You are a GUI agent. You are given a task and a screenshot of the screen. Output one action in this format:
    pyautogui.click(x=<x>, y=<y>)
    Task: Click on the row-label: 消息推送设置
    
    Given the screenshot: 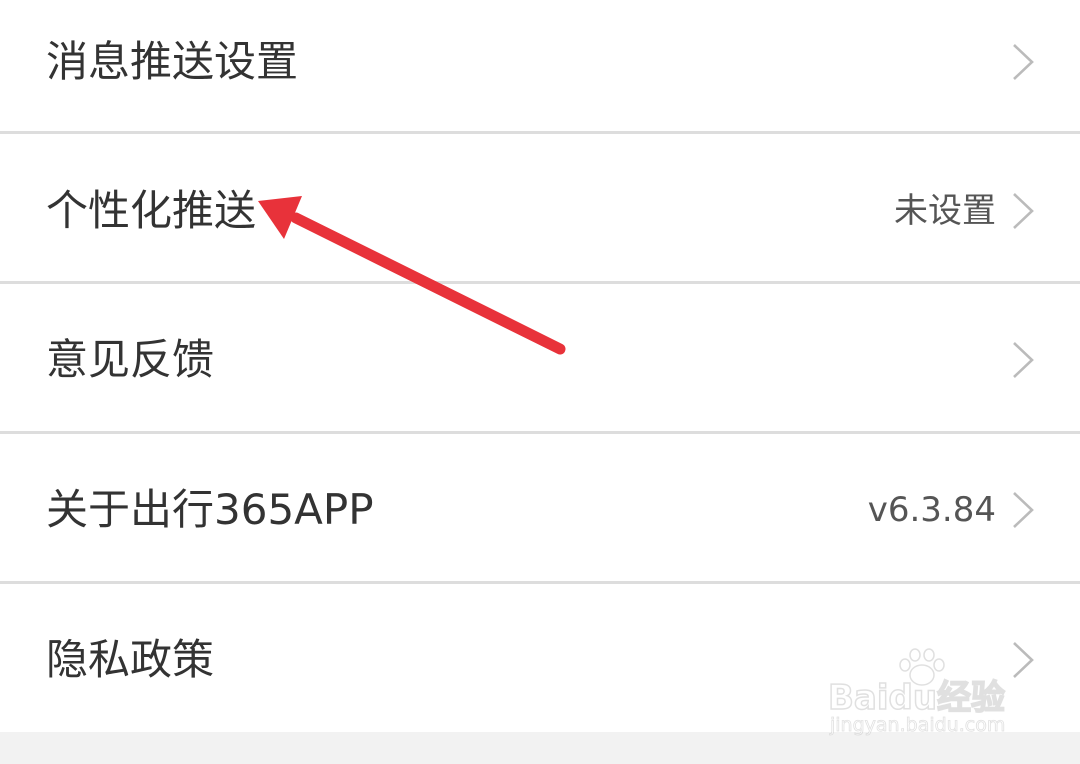 What is the action you would take?
    pyautogui.click(x=172, y=61)
    